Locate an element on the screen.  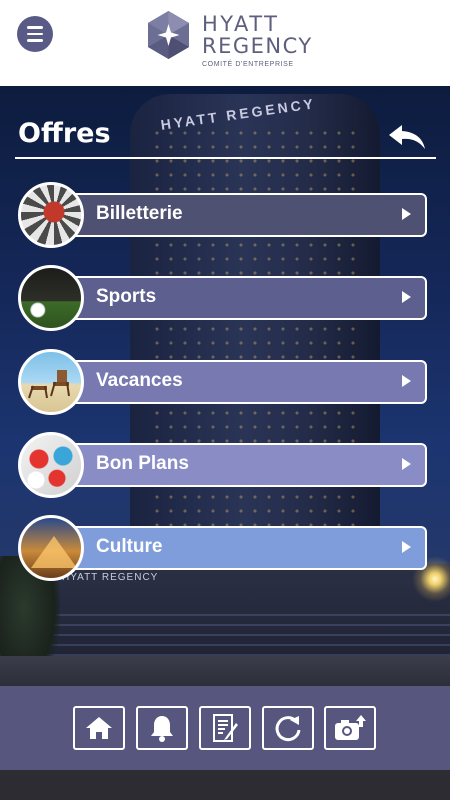
hamburger-menu-icon is located at coordinates (35, 34).